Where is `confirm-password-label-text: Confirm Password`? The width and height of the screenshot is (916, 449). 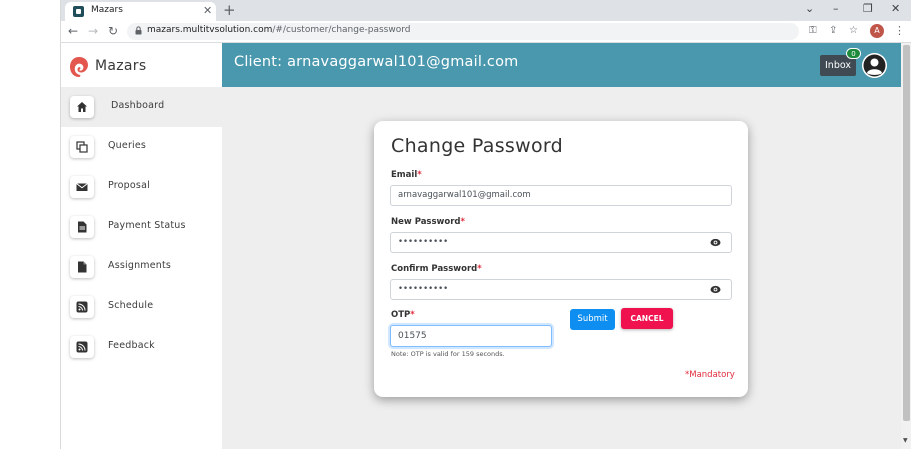 confirm-password-label-text: Confirm Password is located at coordinates (434, 269).